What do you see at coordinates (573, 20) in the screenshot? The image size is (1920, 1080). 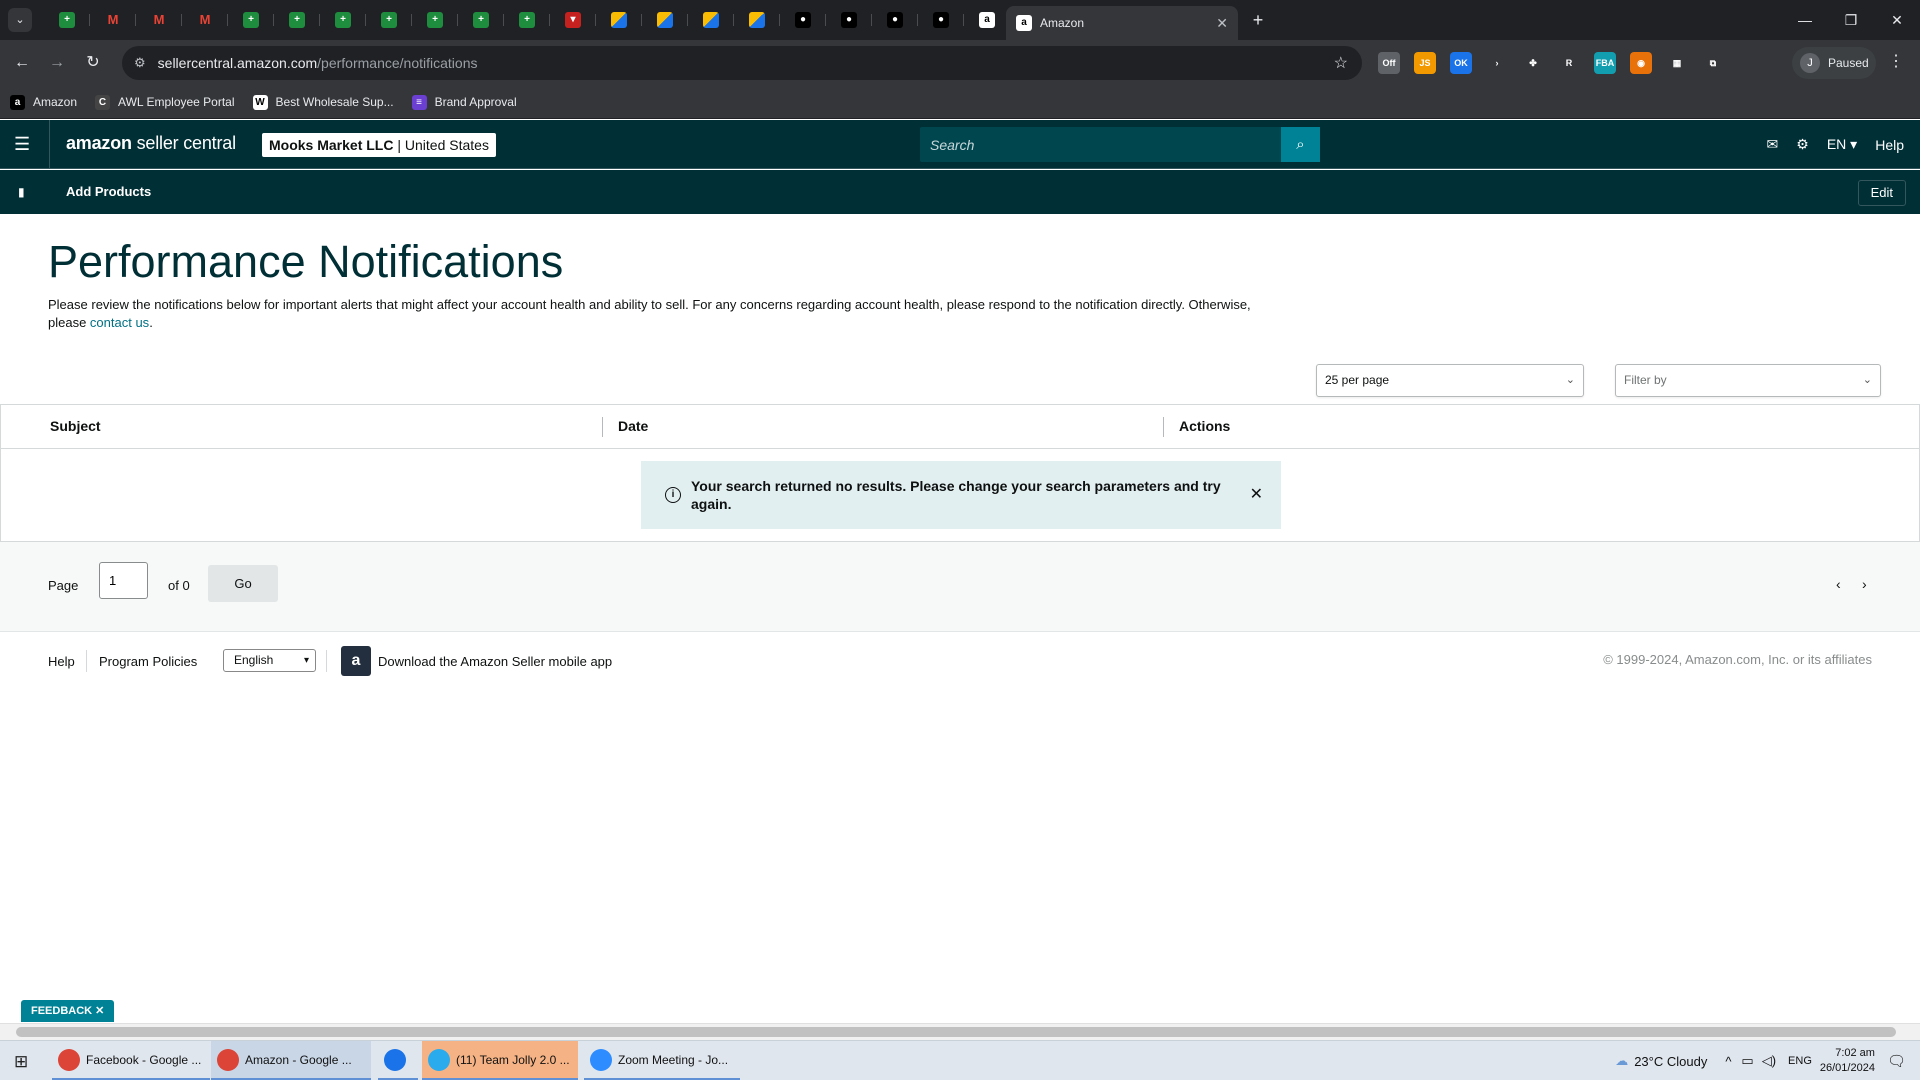 I see `pinned-tab: ▾` at bounding box center [573, 20].